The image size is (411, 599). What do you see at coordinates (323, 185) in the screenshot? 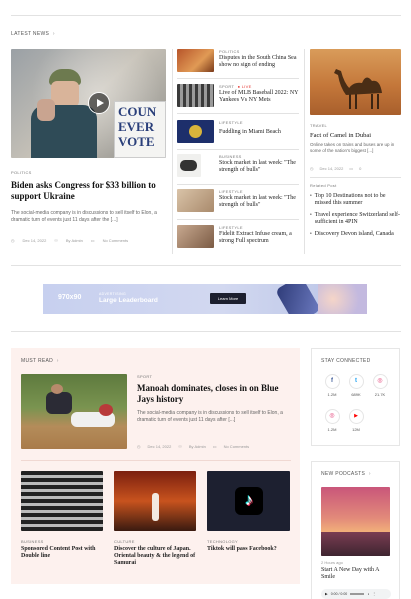
I see `related-label: Related Post` at bounding box center [323, 185].